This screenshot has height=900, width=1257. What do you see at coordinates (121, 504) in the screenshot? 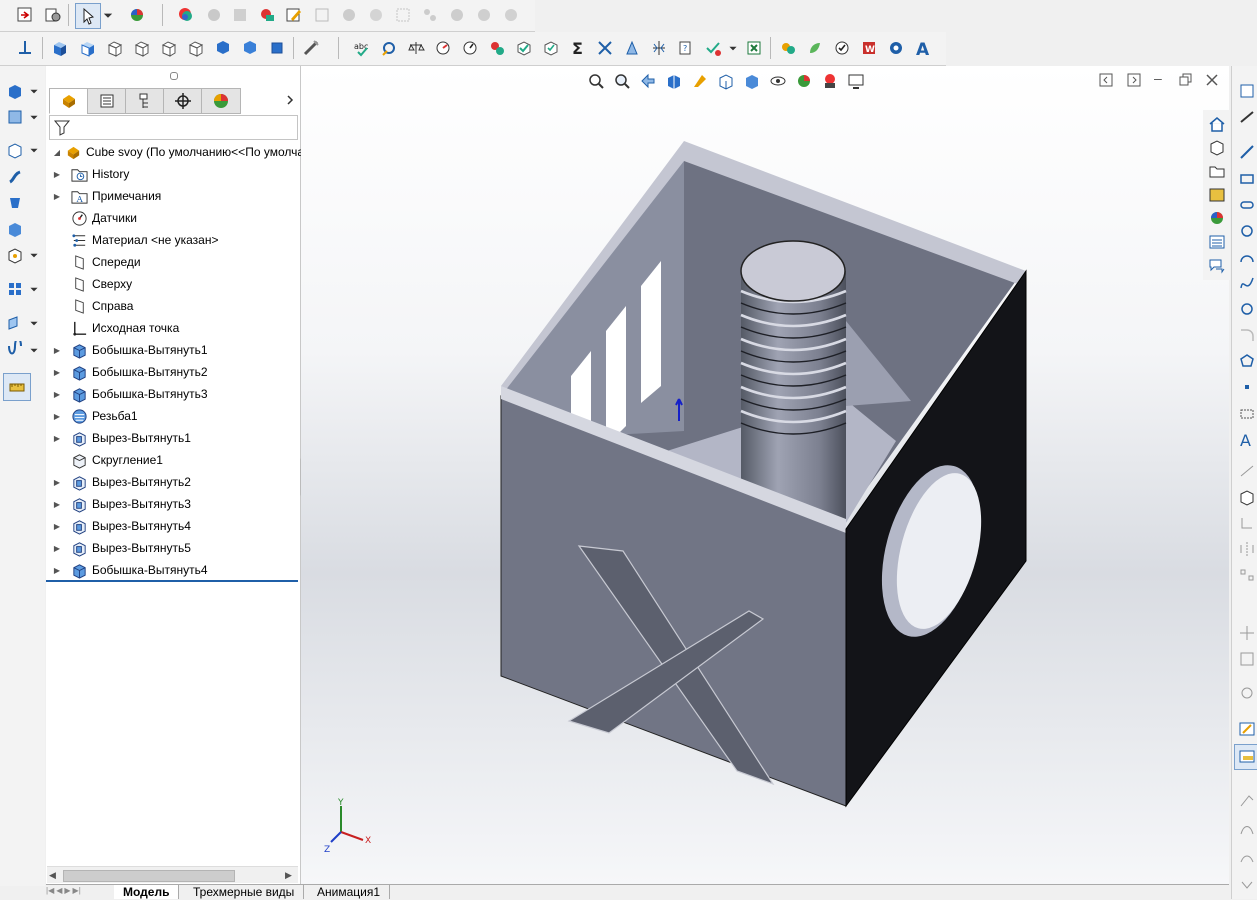
I see `tree-item: ▶ Вырез-Вытянуть3` at bounding box center [121, 504].